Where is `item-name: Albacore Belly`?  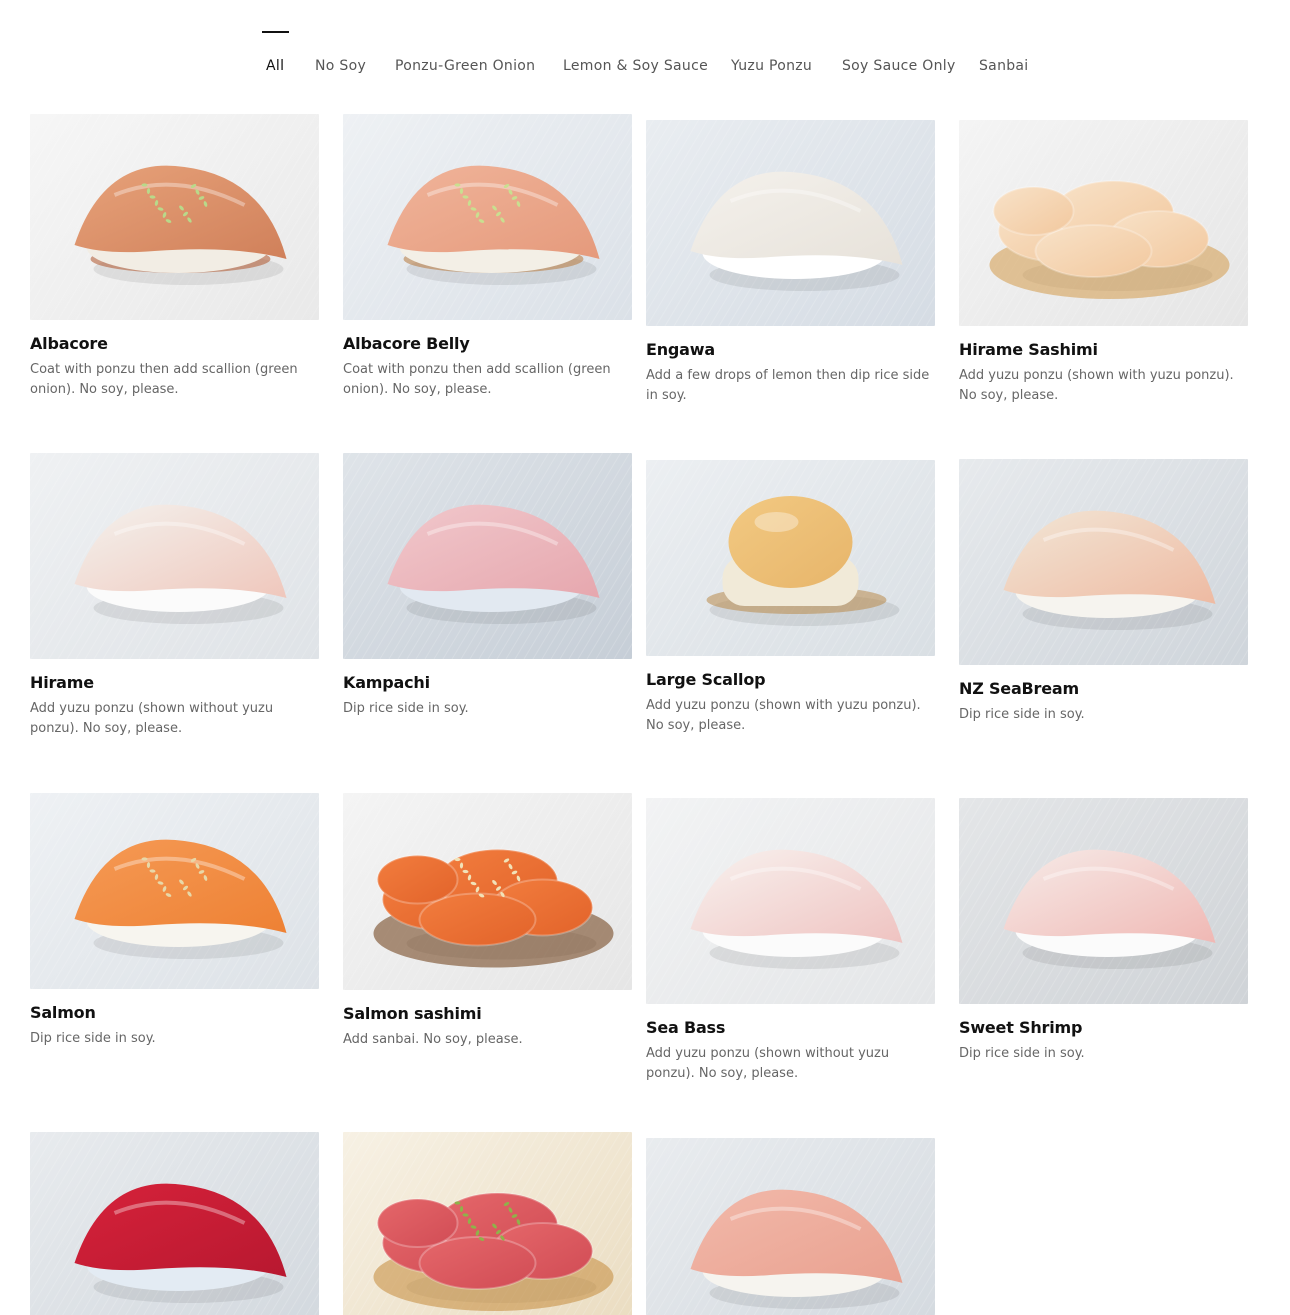
item-name: Albacore Belly is located at coordinates (406, 343).